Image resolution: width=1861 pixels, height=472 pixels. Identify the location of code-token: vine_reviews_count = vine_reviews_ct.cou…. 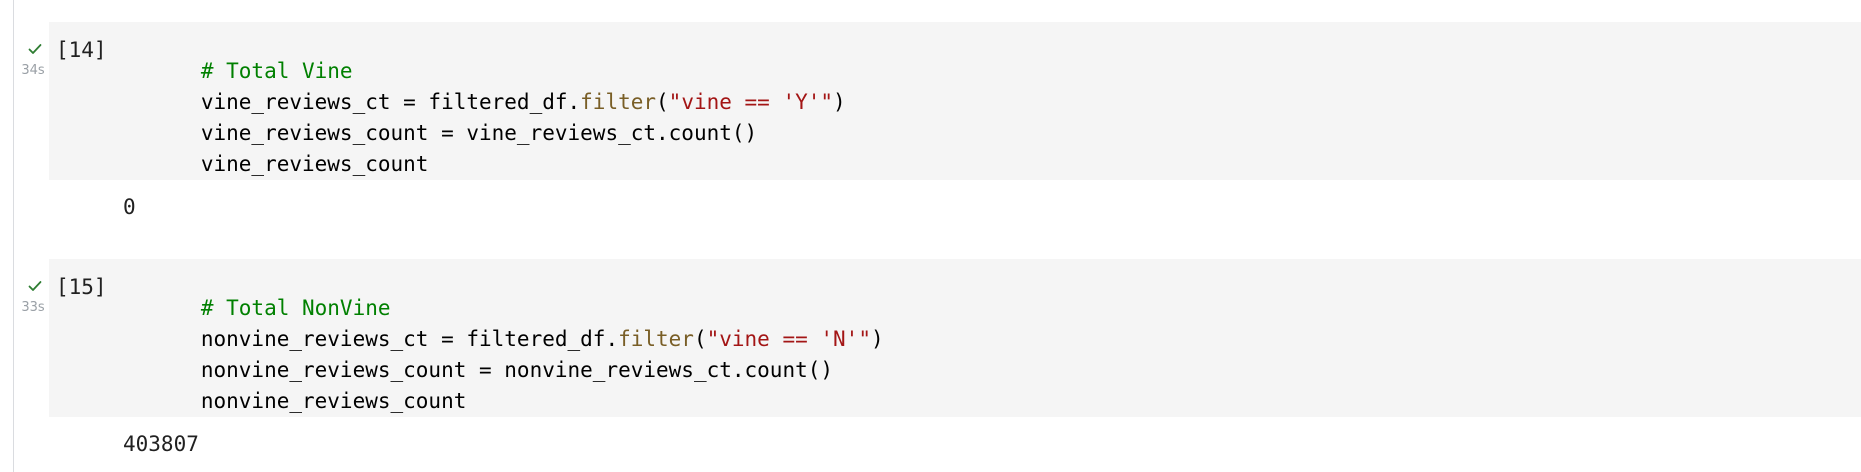
(479, 133).